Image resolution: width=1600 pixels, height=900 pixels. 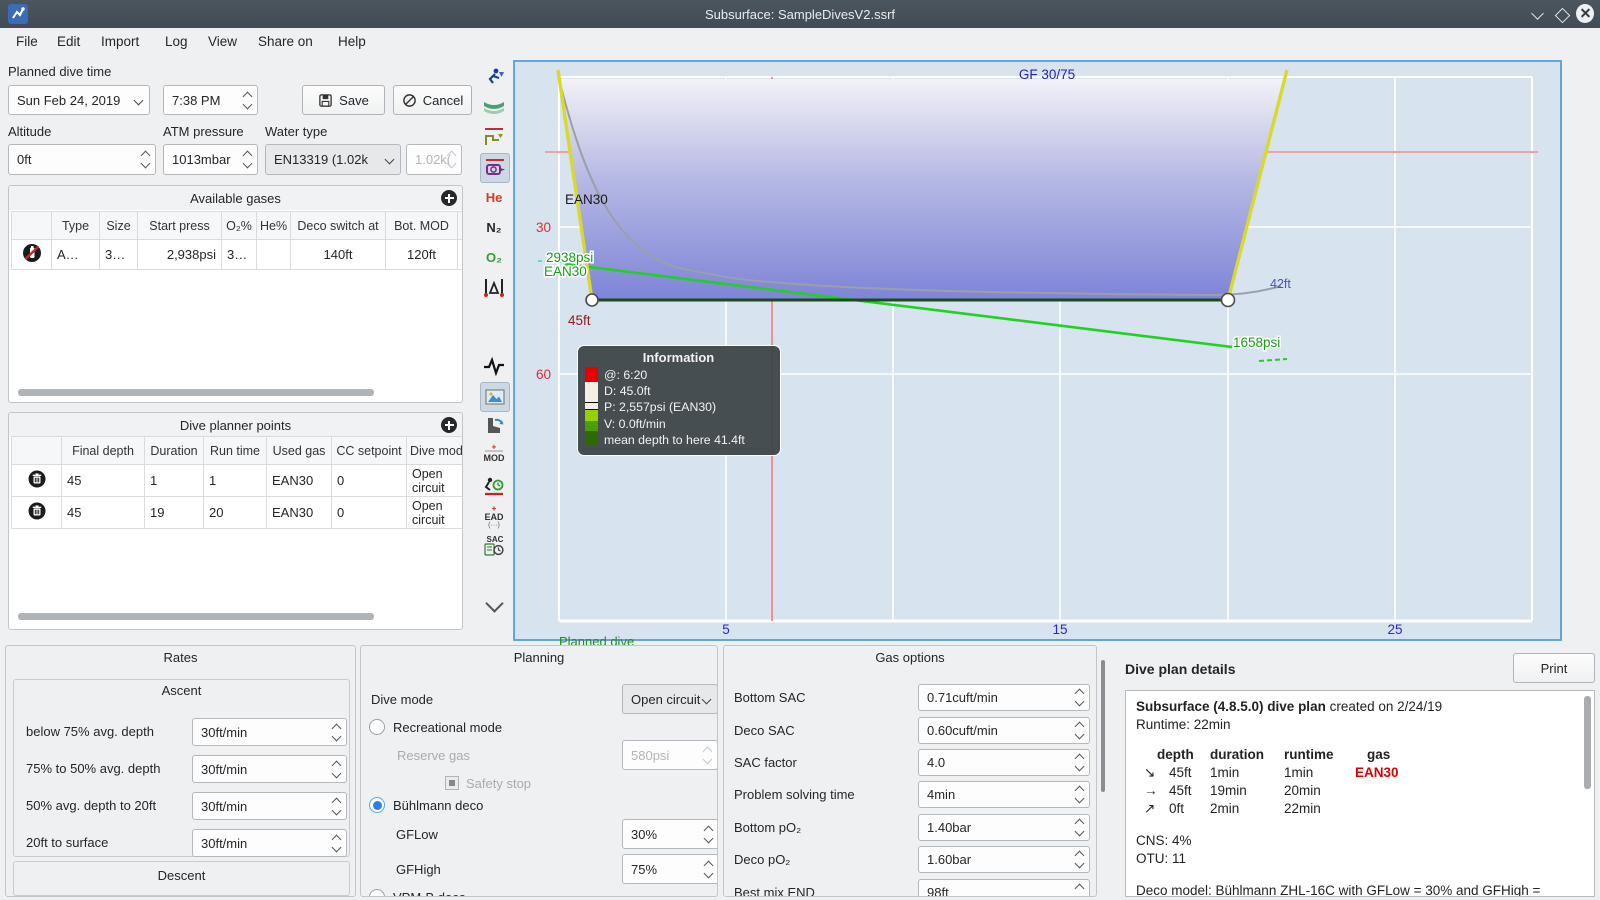 What do you see at coordinates (494, 606) in the screenshot?
I see `toolbar-collapse-chevron-icon` at bounding box center [494, 606].